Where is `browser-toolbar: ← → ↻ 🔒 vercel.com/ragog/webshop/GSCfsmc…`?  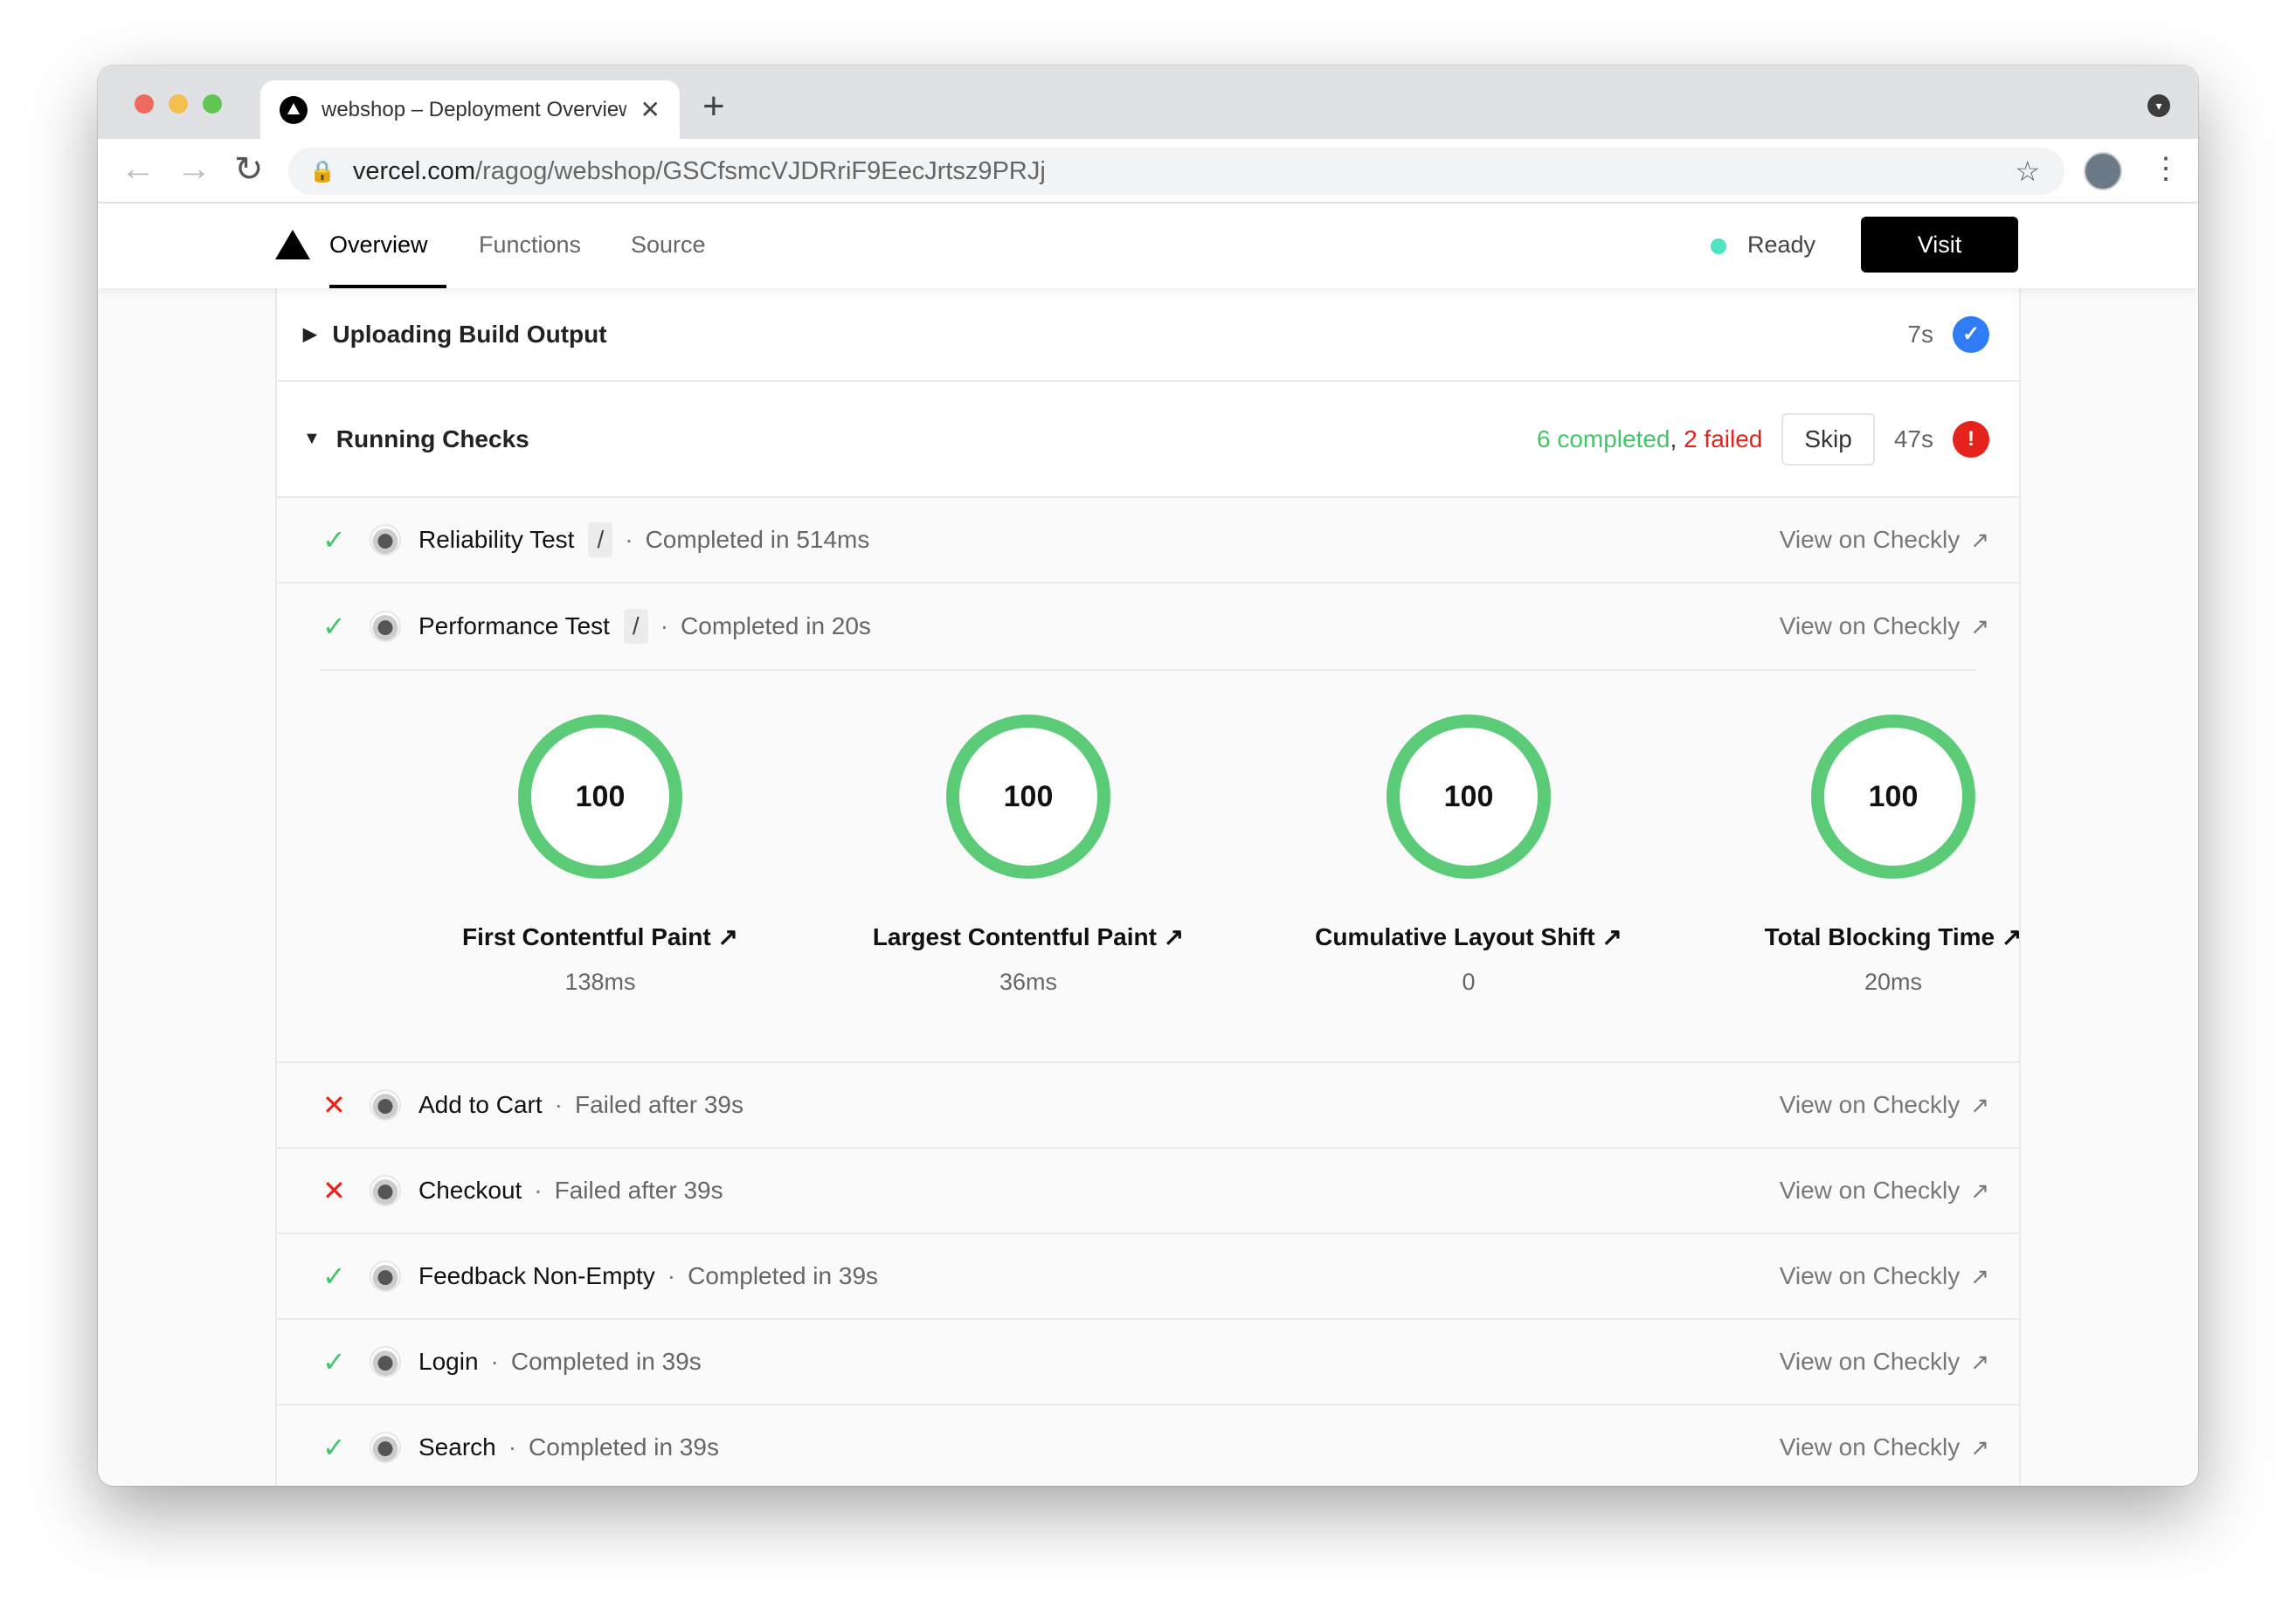 browser-toolbar: ← → ↻ 🔒 vercel.com/ragog/webshop/GSCfsmc… is located at coordinates (1148, 171).